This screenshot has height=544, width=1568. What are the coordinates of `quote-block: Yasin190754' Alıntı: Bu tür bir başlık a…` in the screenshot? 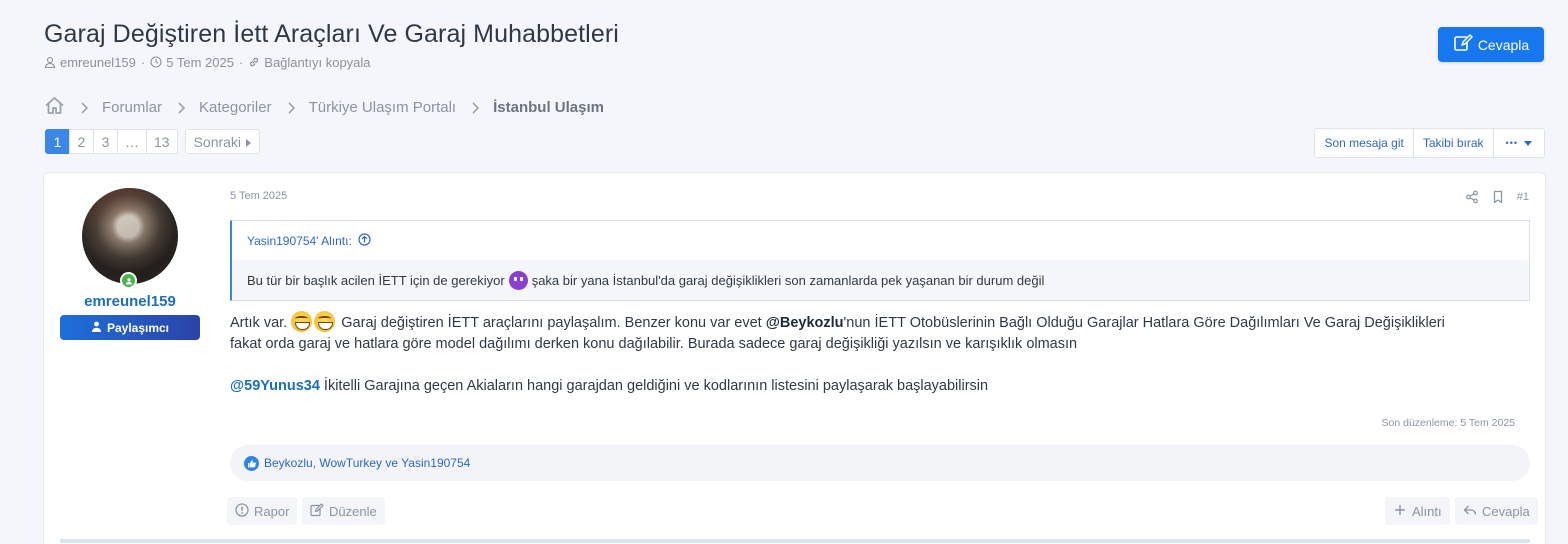 It's located at (880, 260).